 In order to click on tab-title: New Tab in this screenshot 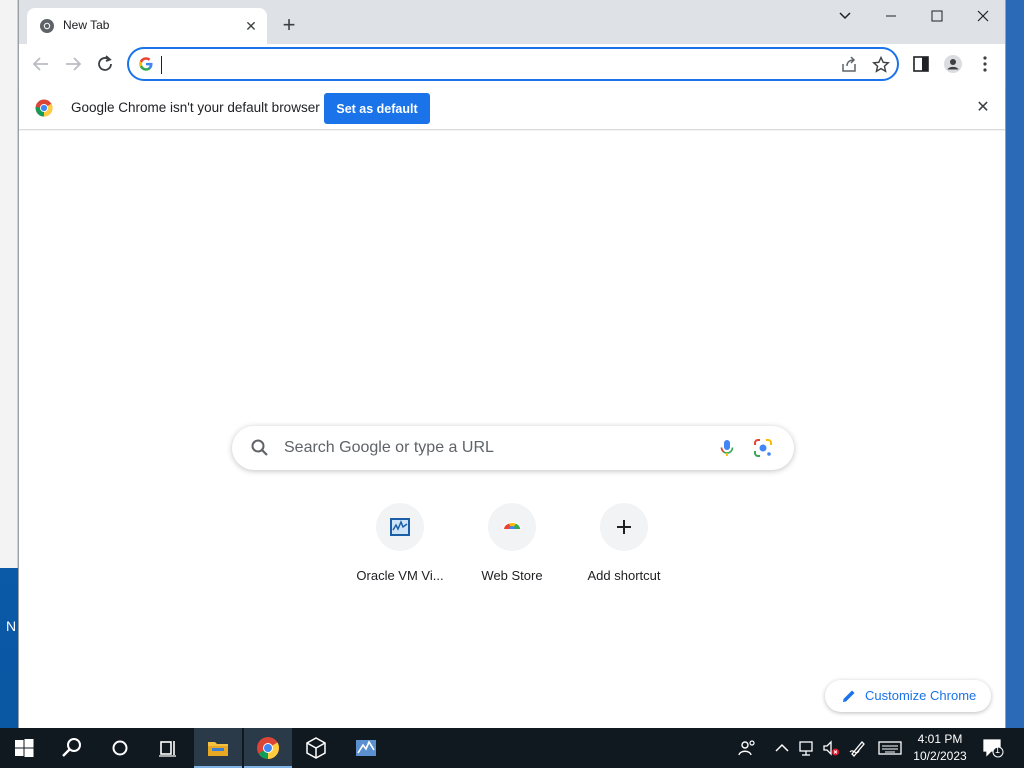, I will do `click(86, 25)`.